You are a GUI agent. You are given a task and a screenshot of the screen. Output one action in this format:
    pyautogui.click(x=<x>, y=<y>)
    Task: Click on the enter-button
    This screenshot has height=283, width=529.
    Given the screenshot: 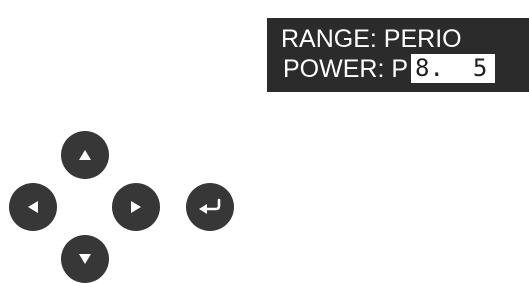 What is the action you would take?
    pyautogui.click(x=210, y=207)
    